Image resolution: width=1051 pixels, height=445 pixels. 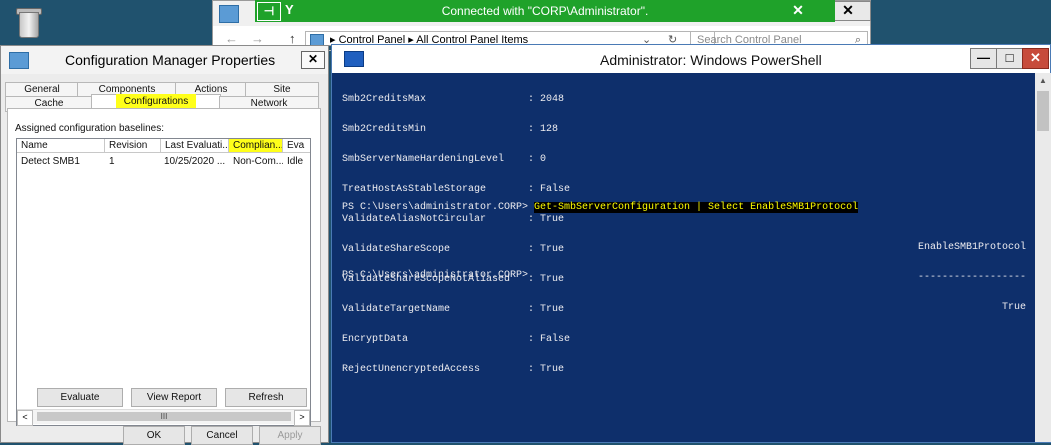 What do you see at coordinates (156, 101) in the screenshot?
I see `tab-configurations-label: Configurations` at bounding box center [156, 101].